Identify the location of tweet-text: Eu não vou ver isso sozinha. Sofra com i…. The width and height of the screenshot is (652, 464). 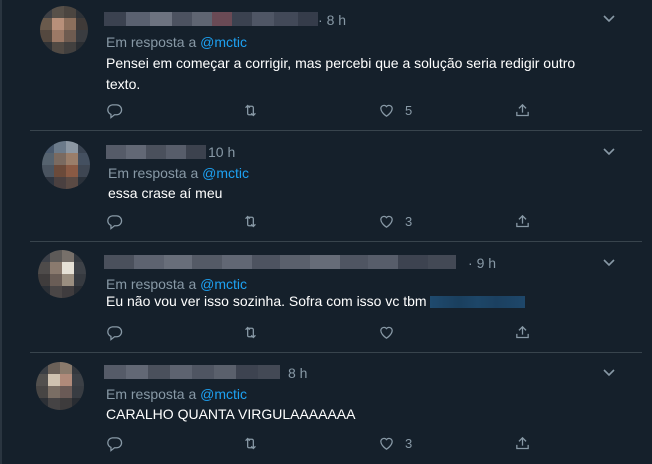
(366, 301).